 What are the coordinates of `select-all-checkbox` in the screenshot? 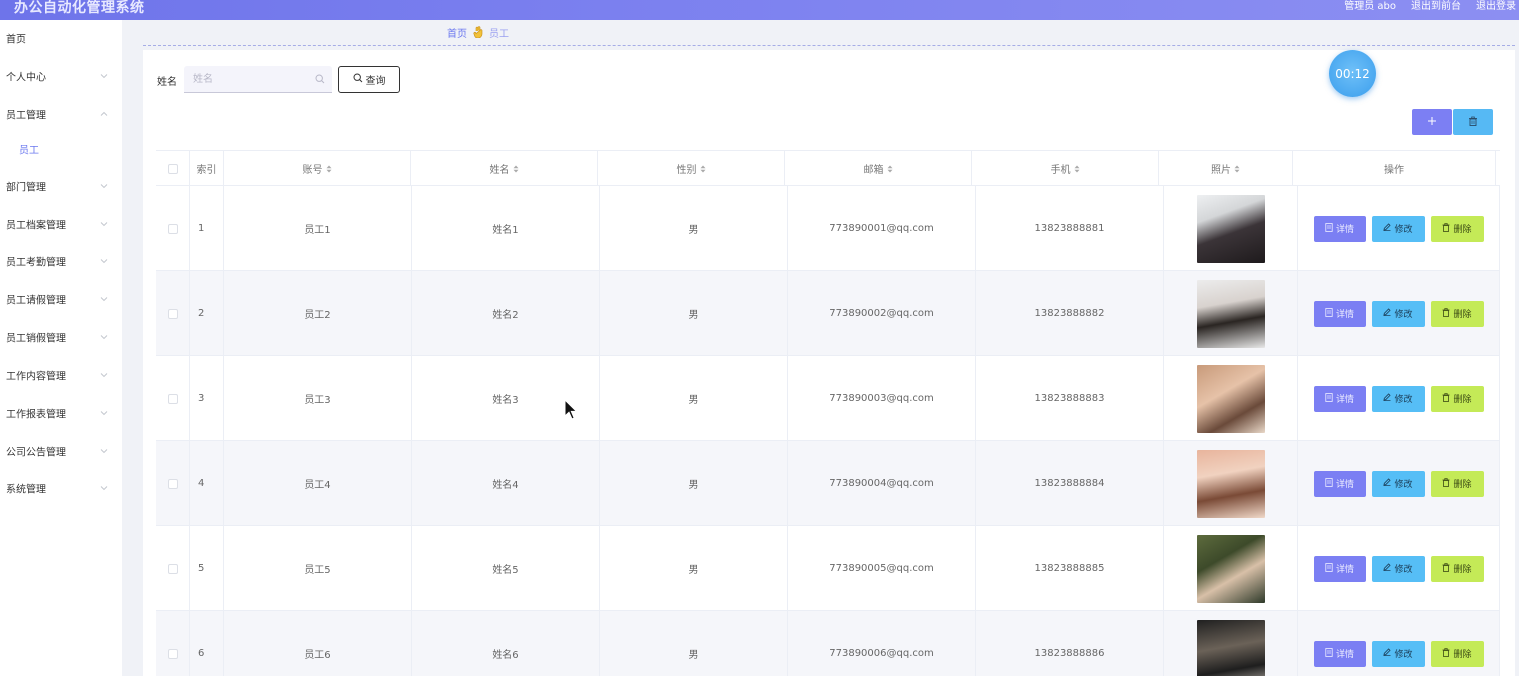 It's located at (172, 168).